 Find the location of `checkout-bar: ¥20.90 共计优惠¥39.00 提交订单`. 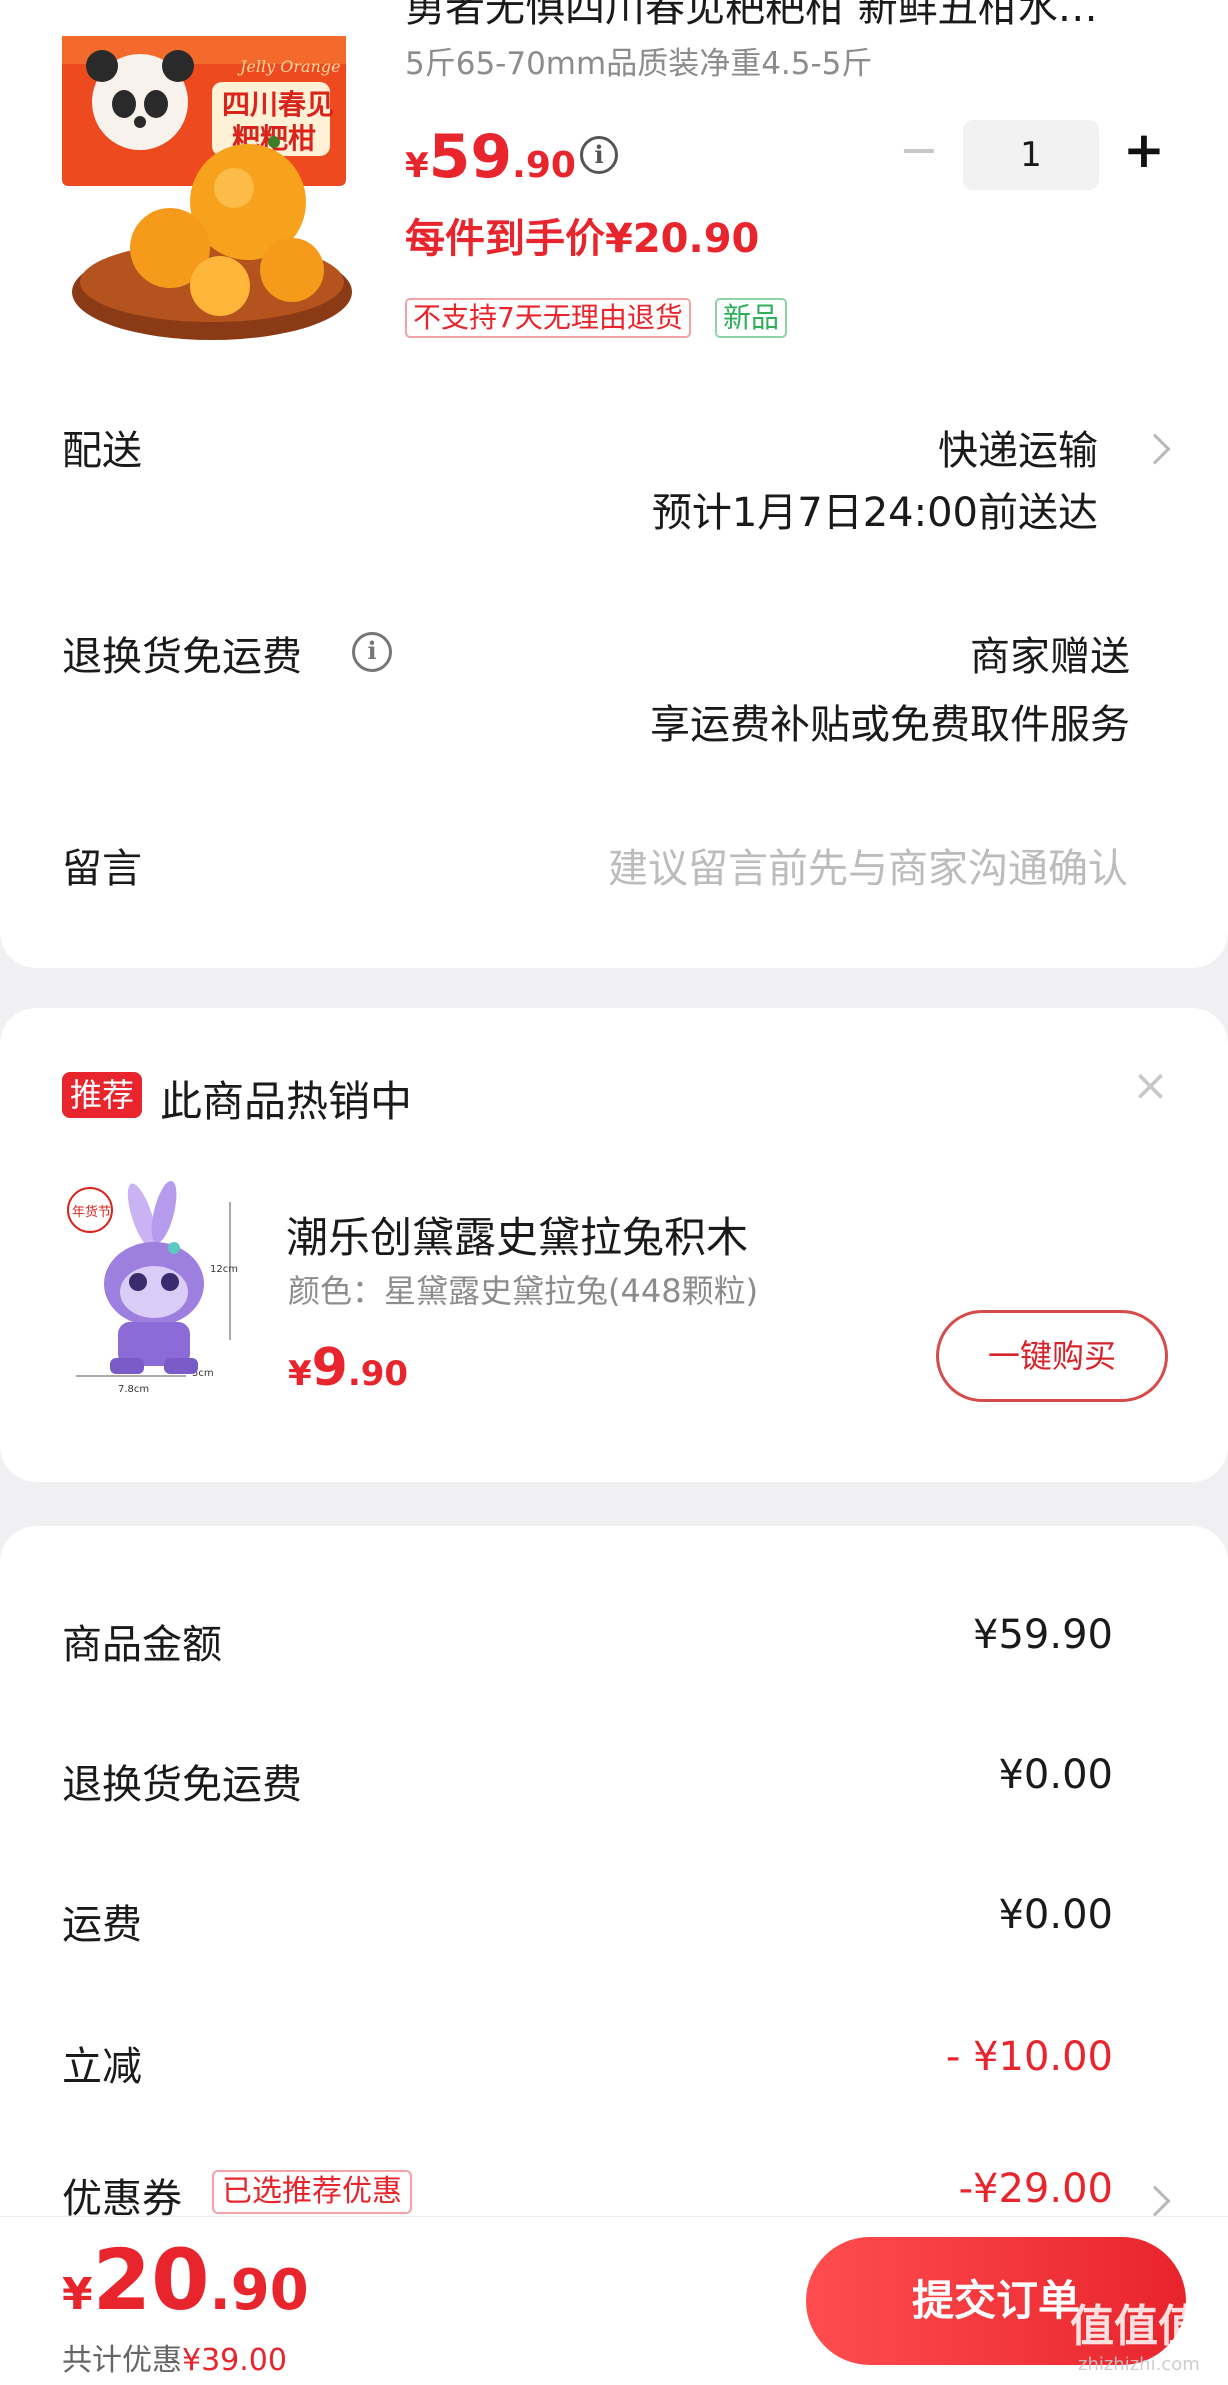

checkout-bar: ¥20.90 共计优惠¥39.00 提交订单 is located at coordinates (614, 2300).